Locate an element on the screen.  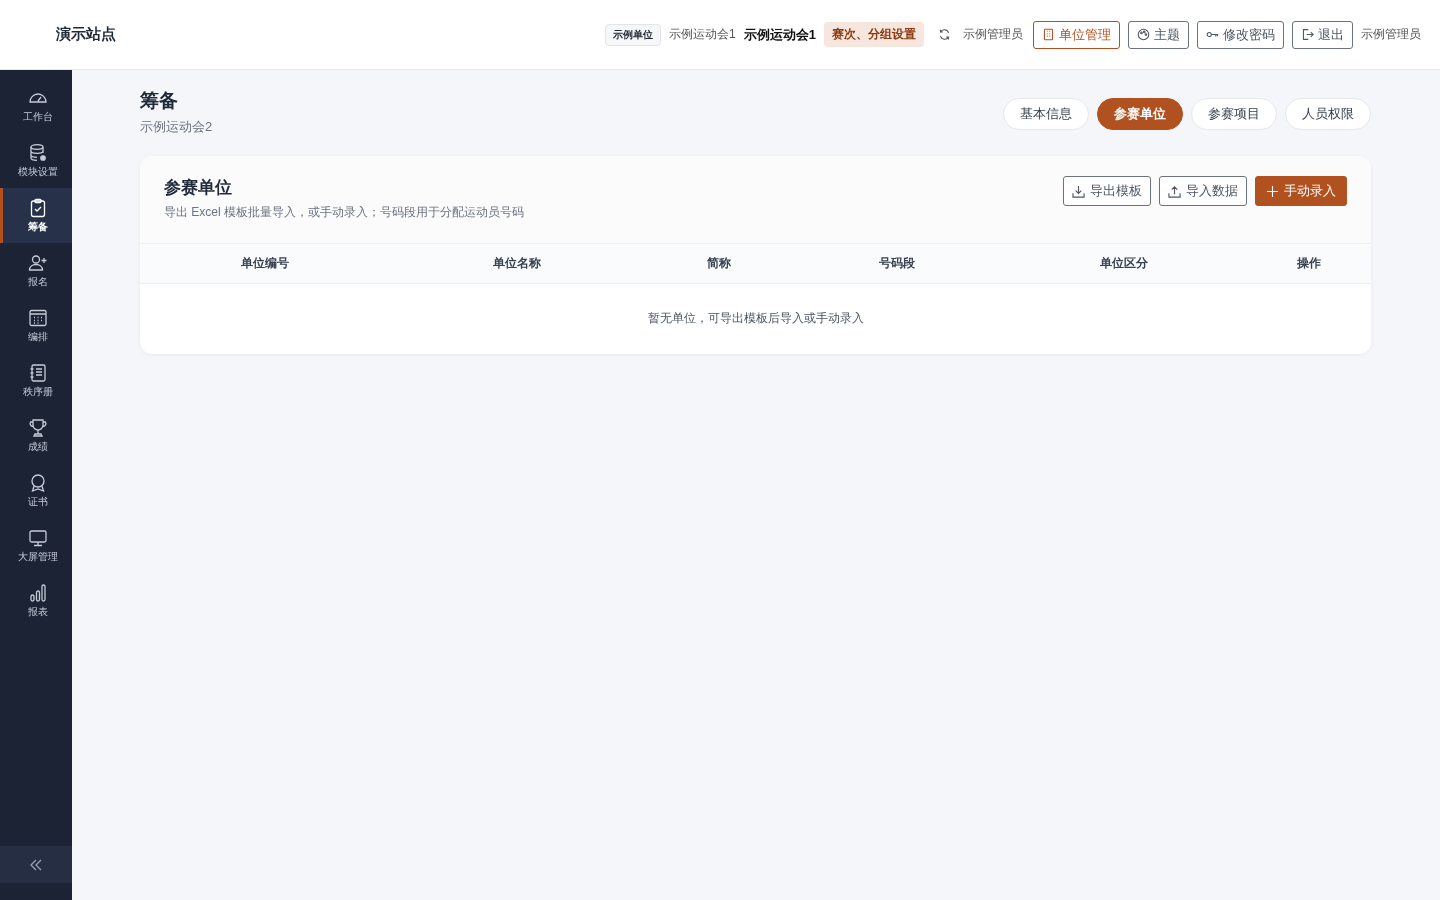
tab: 参赛项目 is located at coordinates (1234, 114).